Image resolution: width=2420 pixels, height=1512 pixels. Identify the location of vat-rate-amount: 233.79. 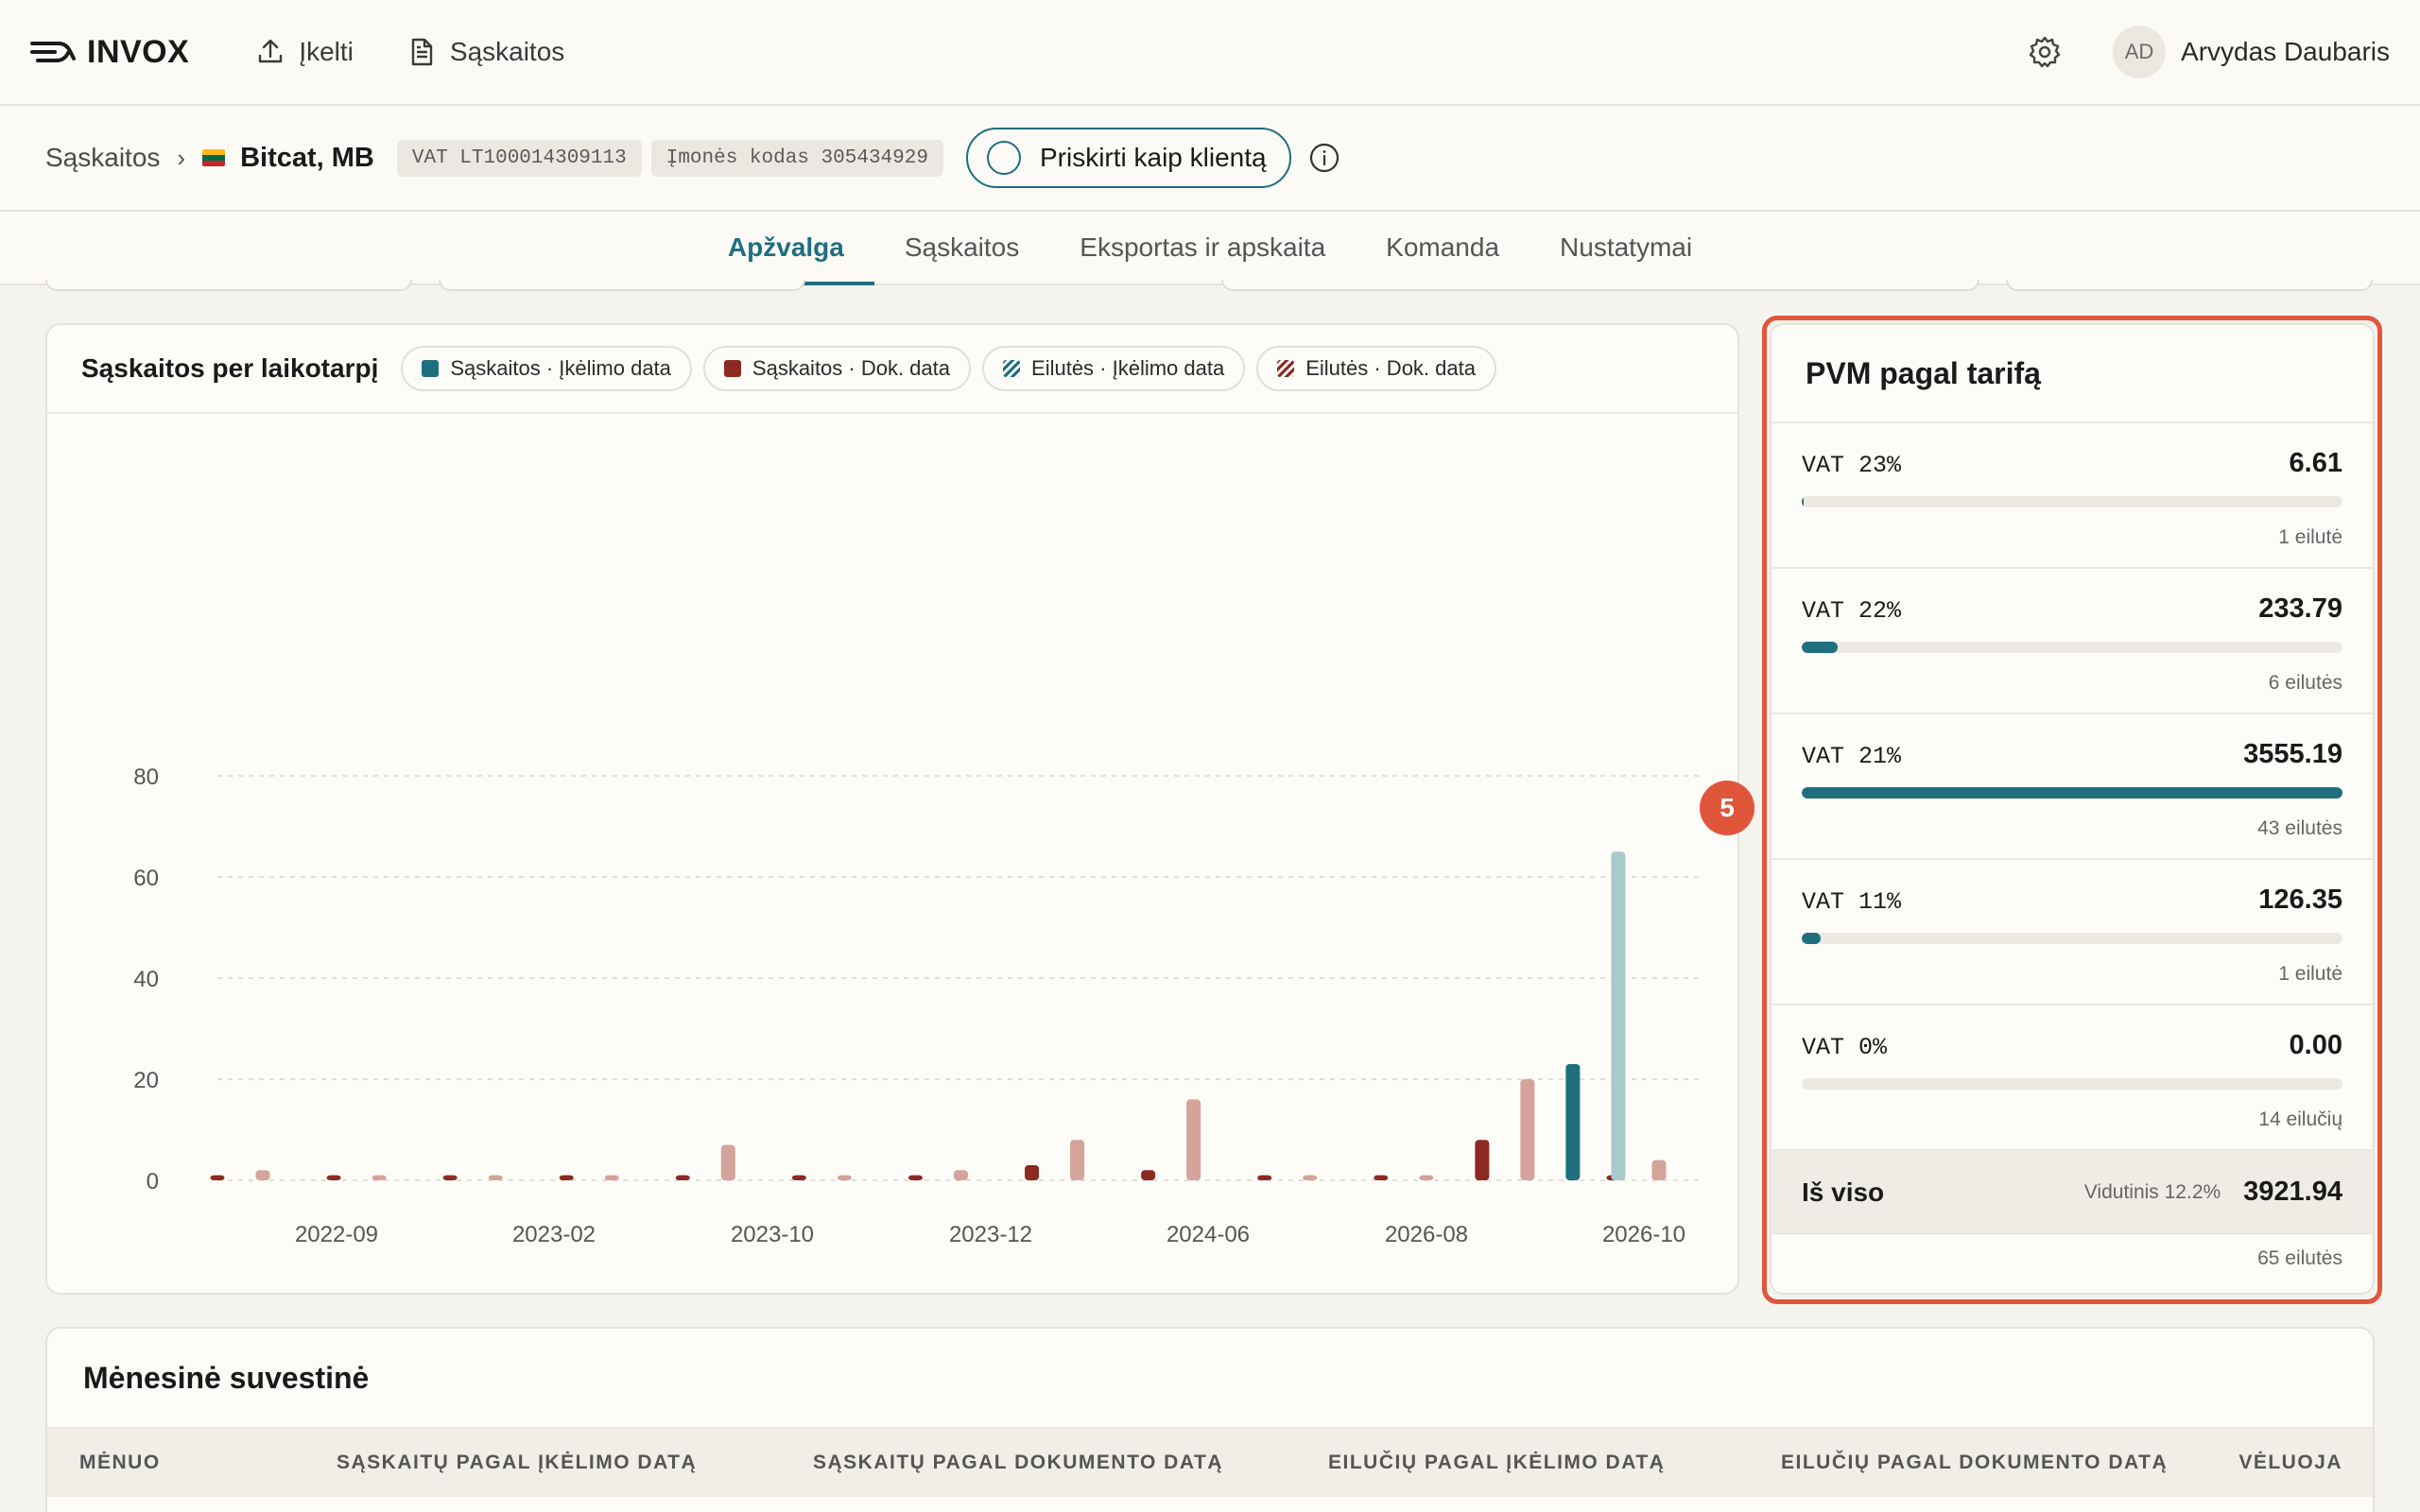
(2300, 608).